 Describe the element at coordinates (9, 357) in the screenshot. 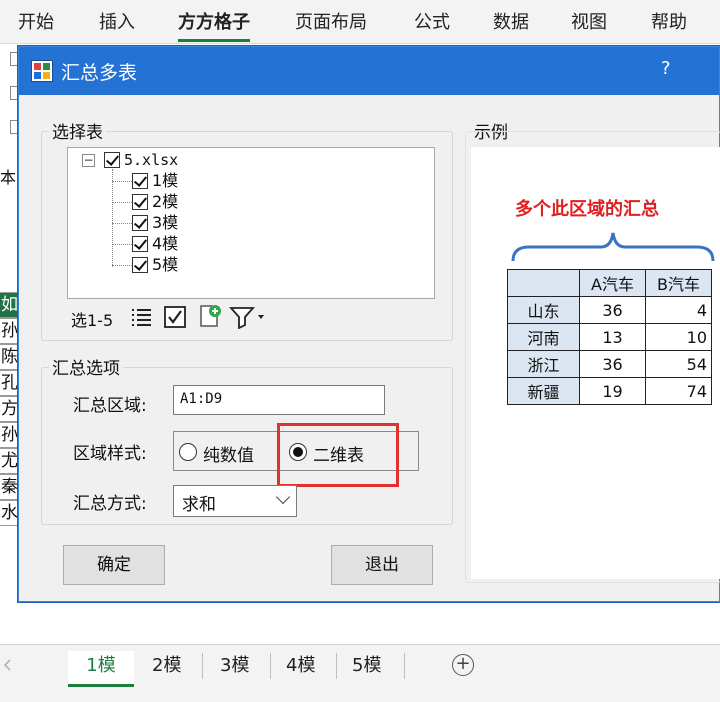

I see `sheet-cell: 陈` at that location.